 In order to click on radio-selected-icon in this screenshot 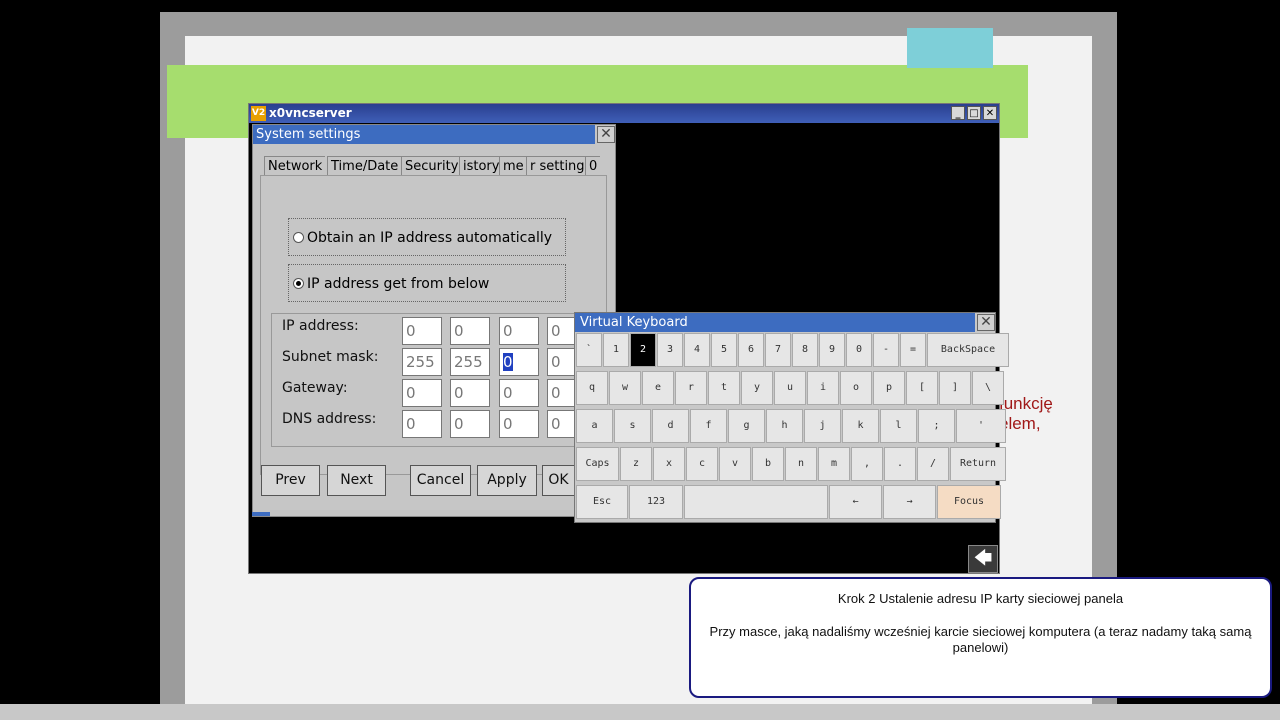, I will do `click(298, 283)`.